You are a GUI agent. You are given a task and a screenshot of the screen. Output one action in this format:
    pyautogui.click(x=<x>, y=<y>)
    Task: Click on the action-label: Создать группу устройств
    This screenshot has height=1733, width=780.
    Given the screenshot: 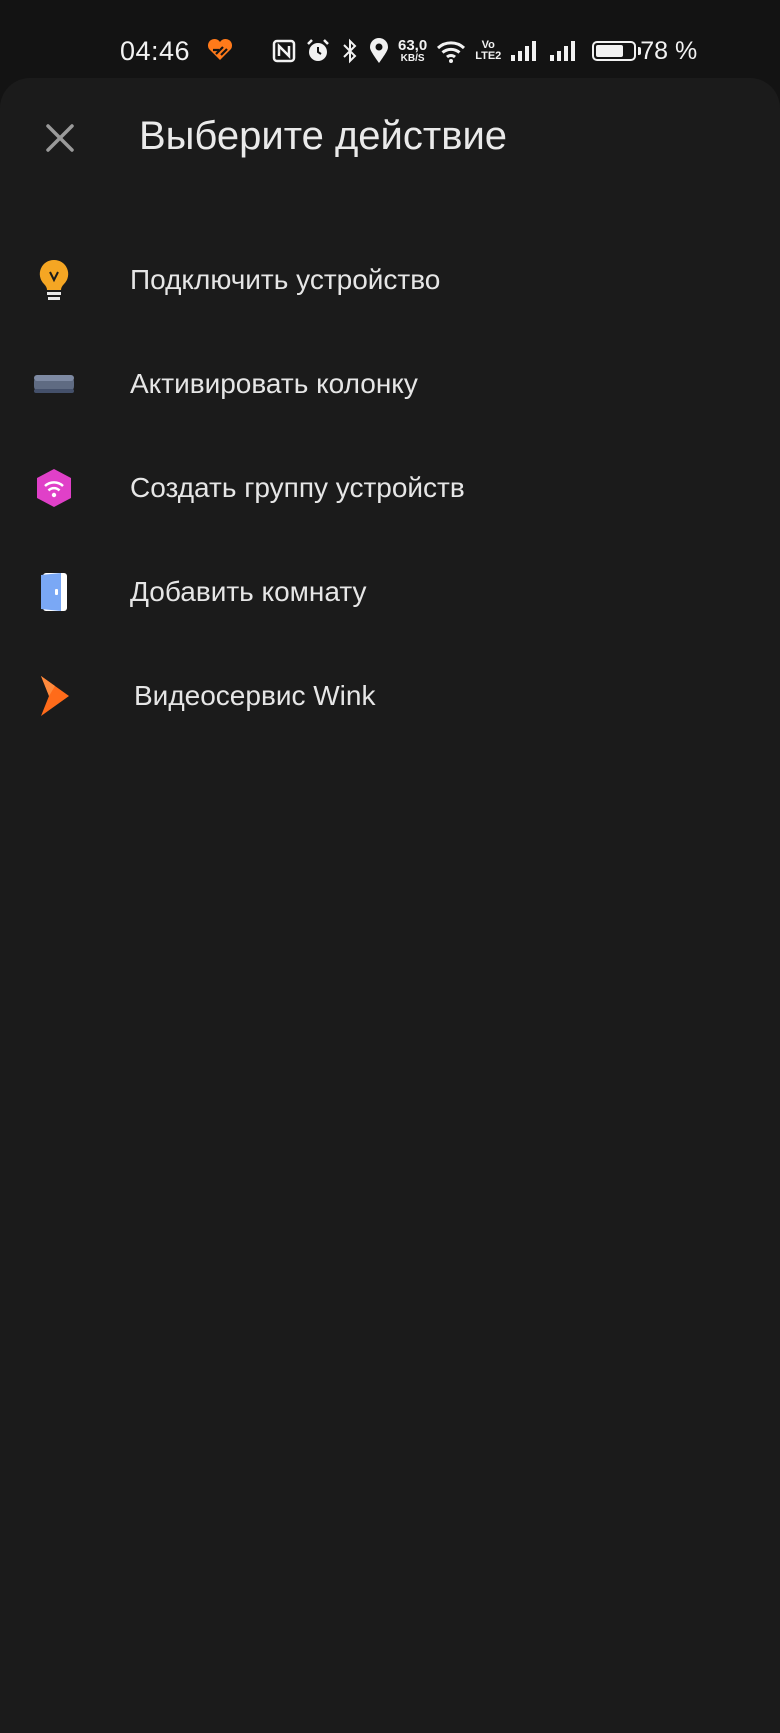 What is the action you would take?
    pyautogui.click(x=297, y=487)
    